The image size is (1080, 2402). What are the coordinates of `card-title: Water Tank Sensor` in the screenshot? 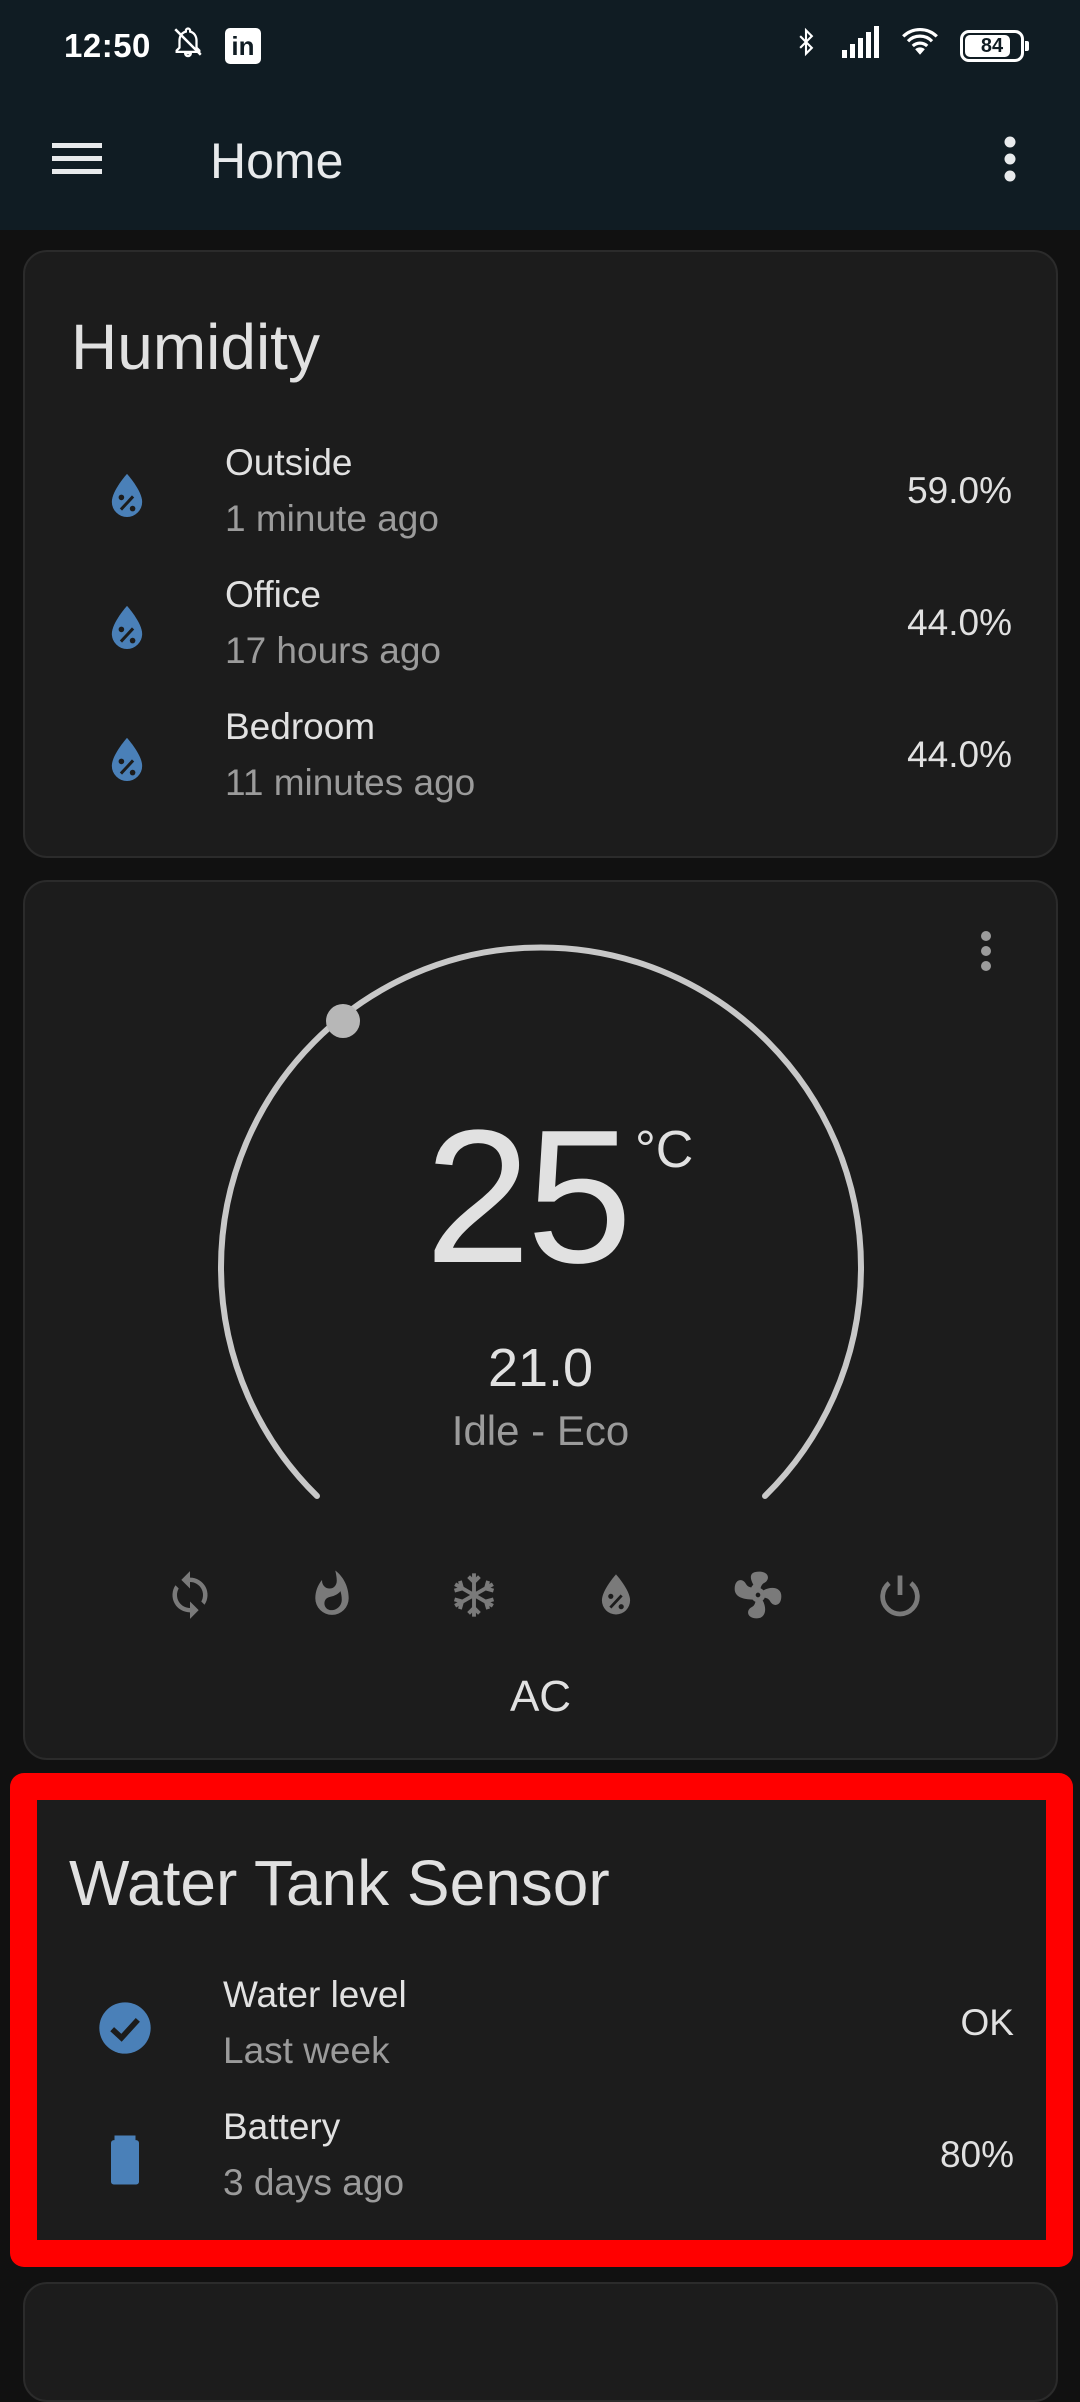 It's located at (339, 1883).